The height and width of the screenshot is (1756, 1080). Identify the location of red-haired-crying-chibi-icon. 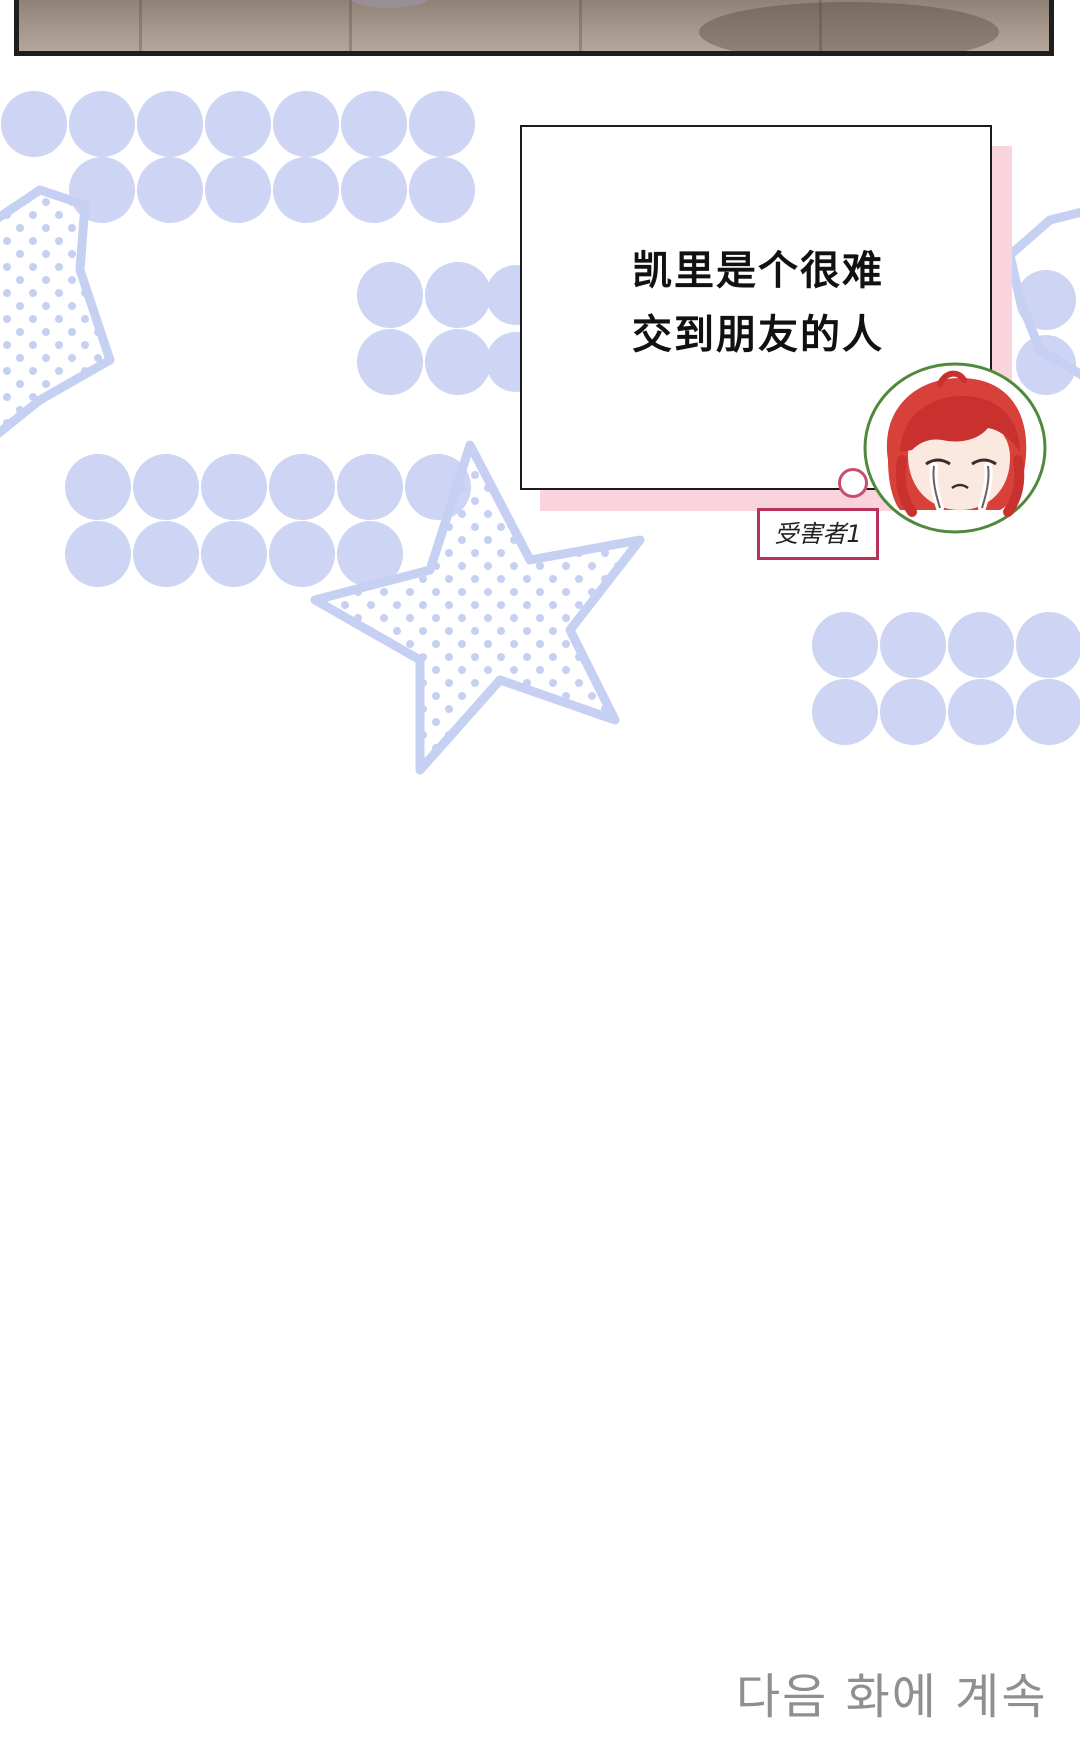
(955, 448).